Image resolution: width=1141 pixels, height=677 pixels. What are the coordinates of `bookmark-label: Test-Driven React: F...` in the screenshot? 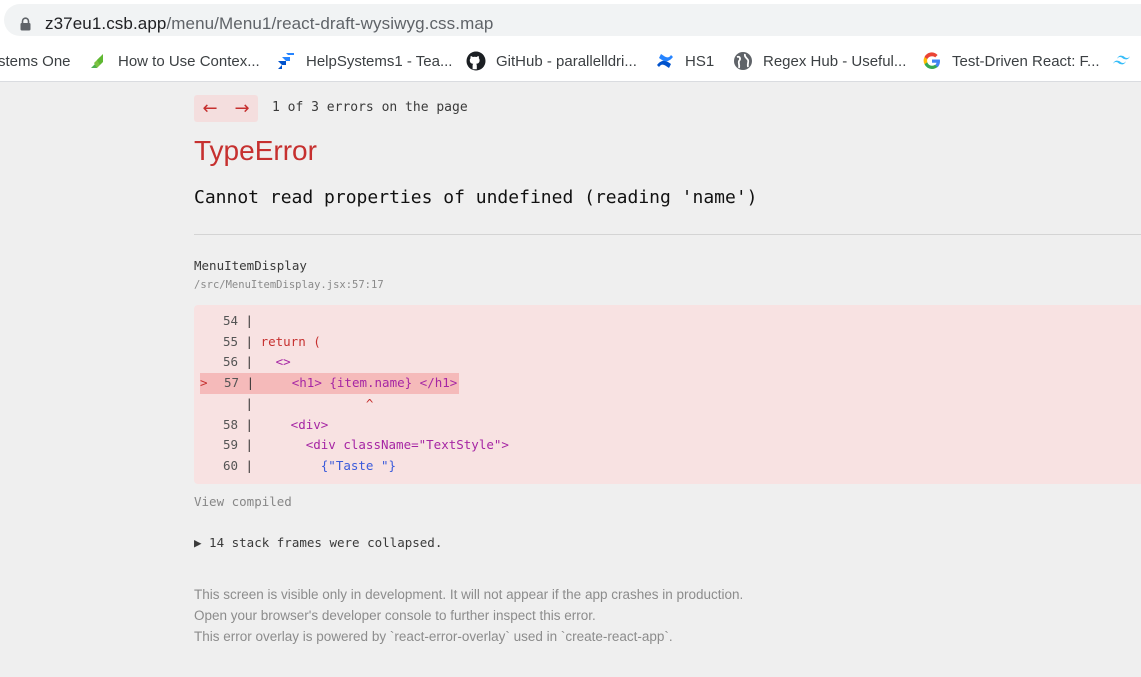 It's located at (1026, 61).